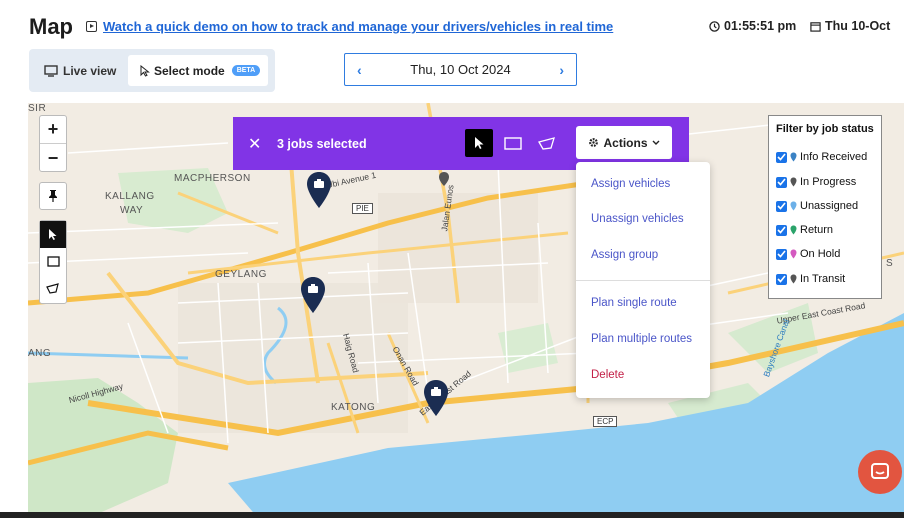  Describe the element at coordinates (858, 26) in the screenshot. I see `date-text: Thu 10-Oct` at that location.